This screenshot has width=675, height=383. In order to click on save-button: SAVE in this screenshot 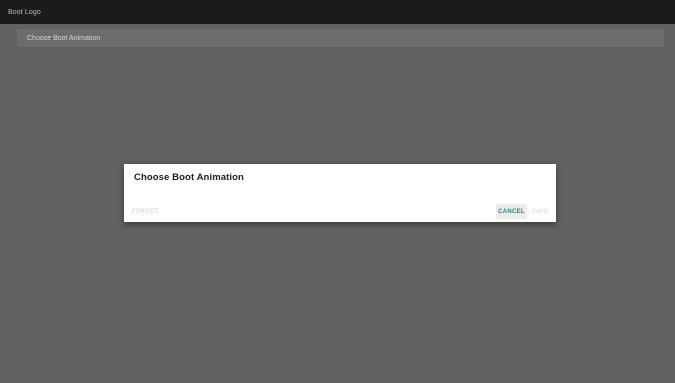, I will do `click(540, 211)`.